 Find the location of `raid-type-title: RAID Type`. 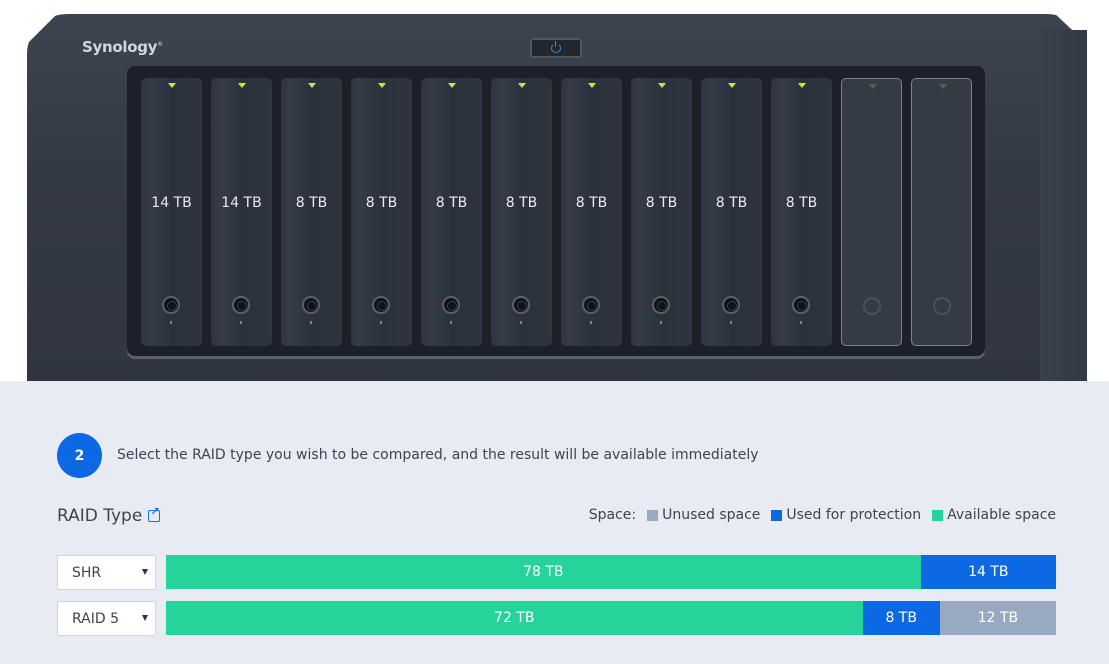

raid-type-title: RAID Type is located at coordinates (100, 516).